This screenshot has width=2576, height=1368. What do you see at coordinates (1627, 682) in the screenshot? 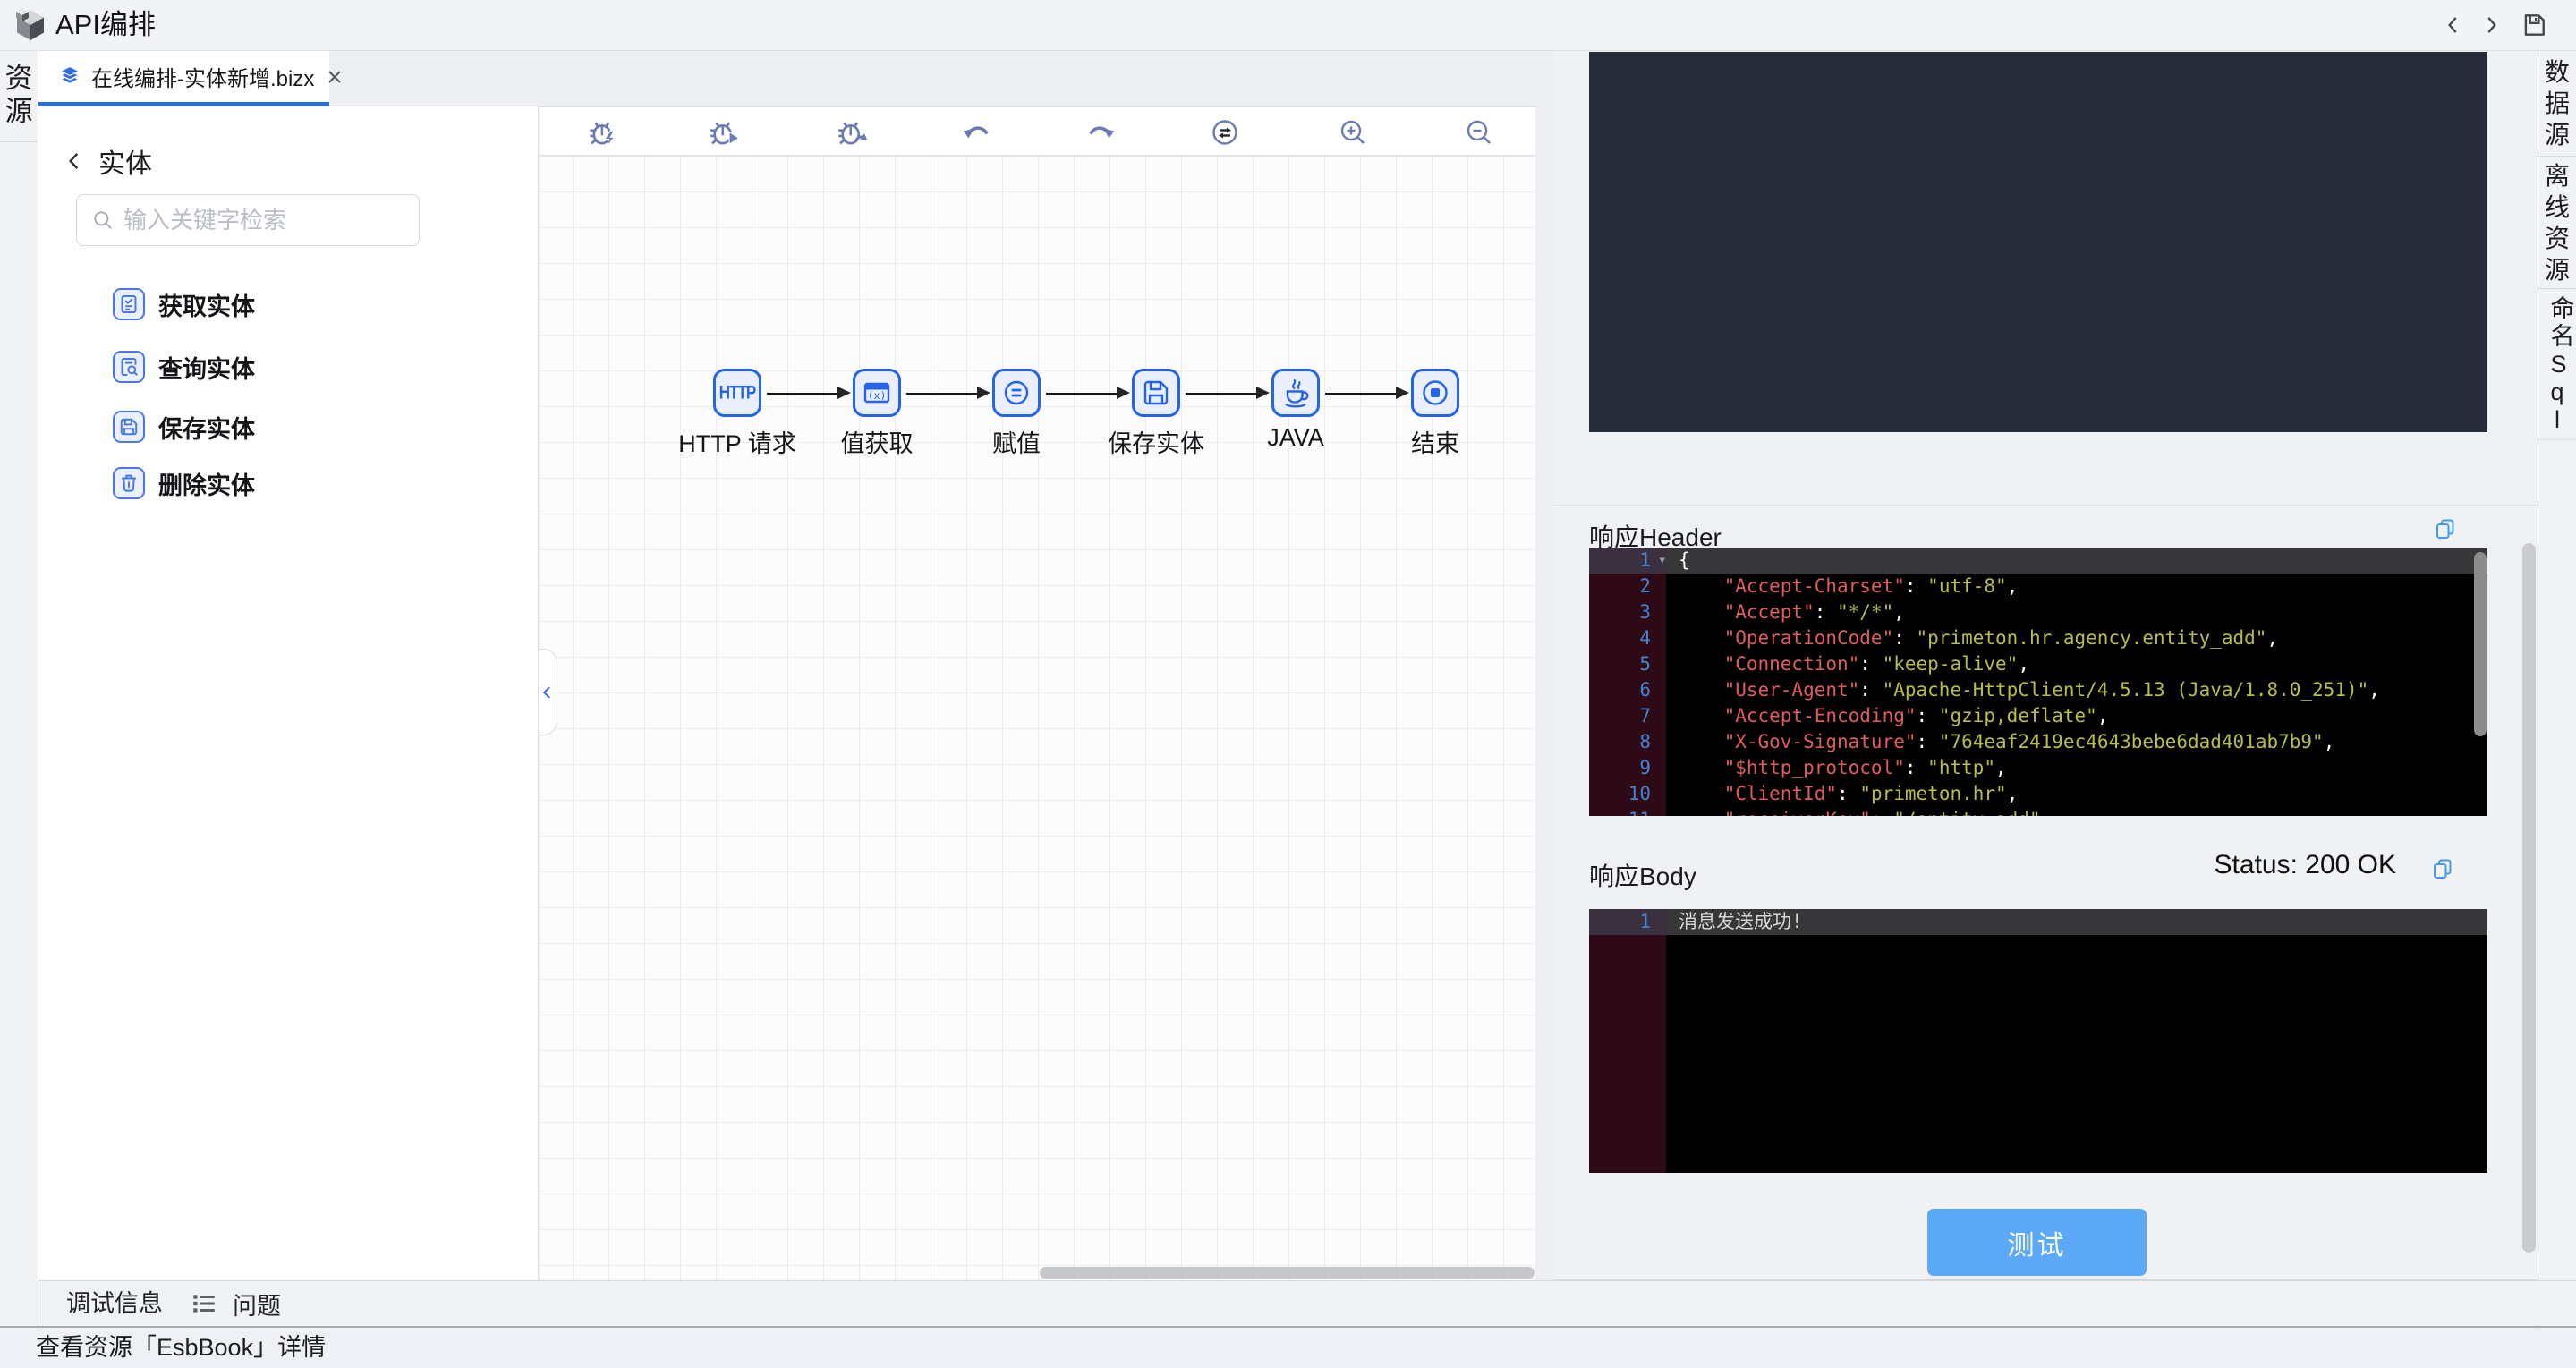
I see `editor-gutter: 1▾2 3 4 5 6 7 8 9 10 11` at bounding box center [1627, 682].